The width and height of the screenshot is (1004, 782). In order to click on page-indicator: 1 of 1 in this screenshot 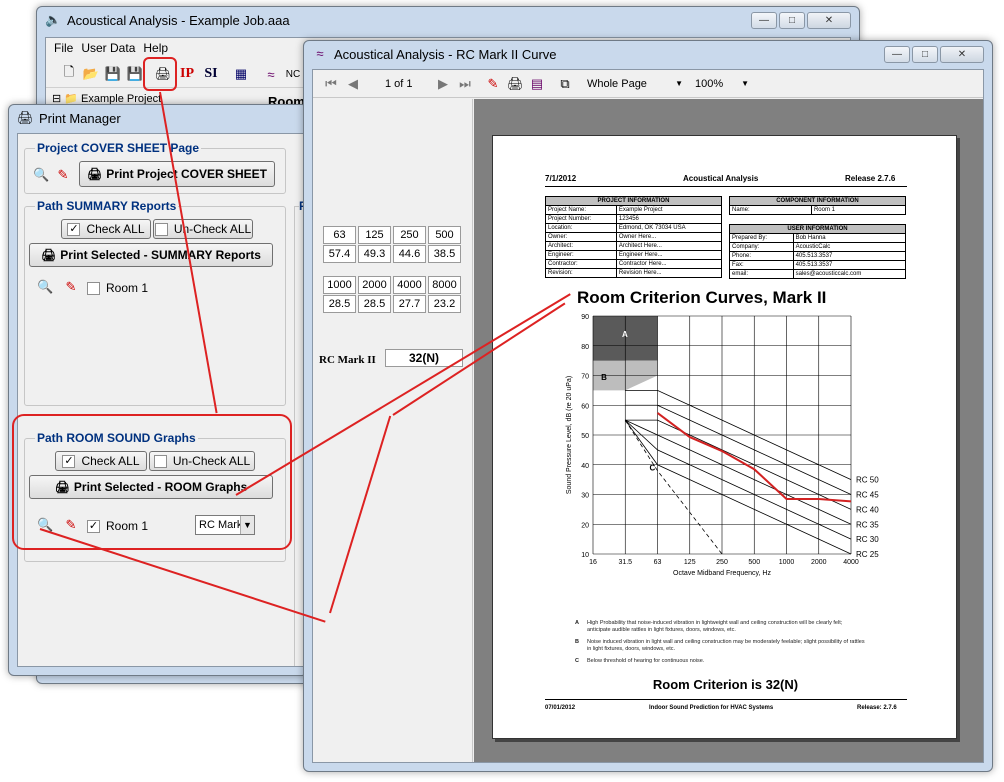, I will do `click(399, 84)`.